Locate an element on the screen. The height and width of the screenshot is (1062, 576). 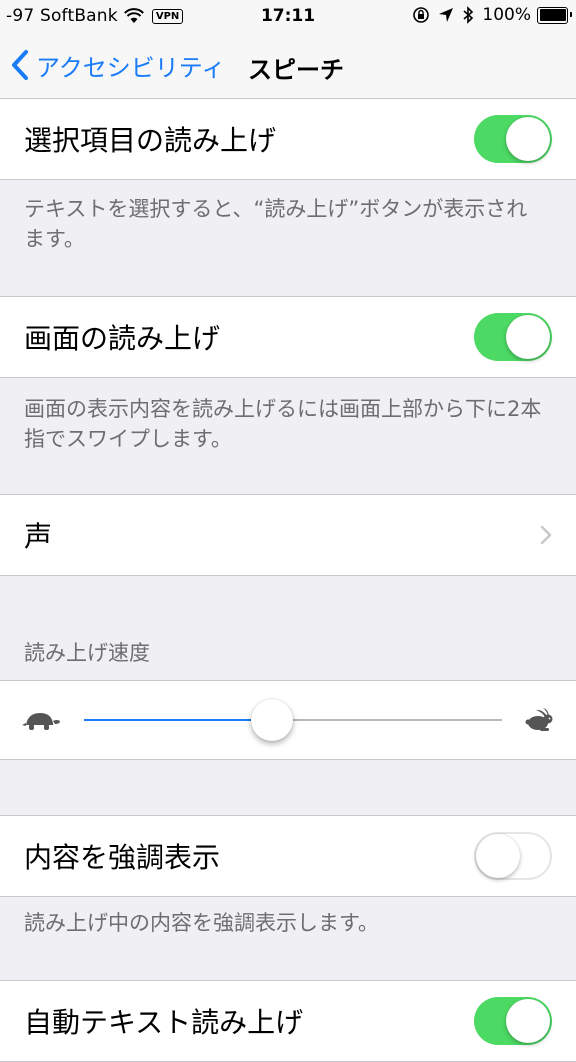
speak-screen-footer: 画面の表示内容を読み上げるには画面上部から下に2本指でスワイプします。 is located at coordinates (283, 424).